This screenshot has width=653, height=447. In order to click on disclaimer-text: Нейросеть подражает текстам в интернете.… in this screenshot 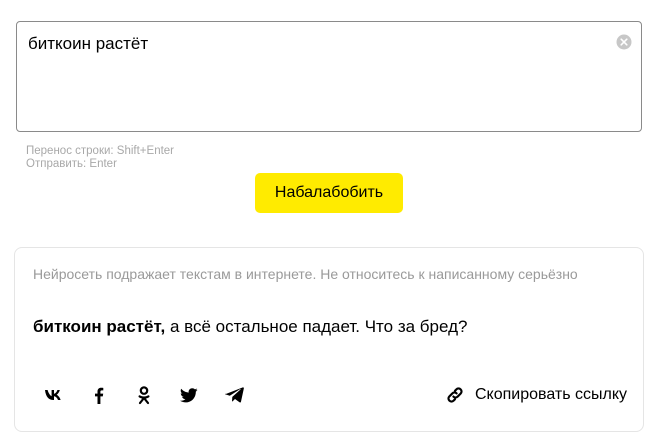, I will do `click(305, 274)`.